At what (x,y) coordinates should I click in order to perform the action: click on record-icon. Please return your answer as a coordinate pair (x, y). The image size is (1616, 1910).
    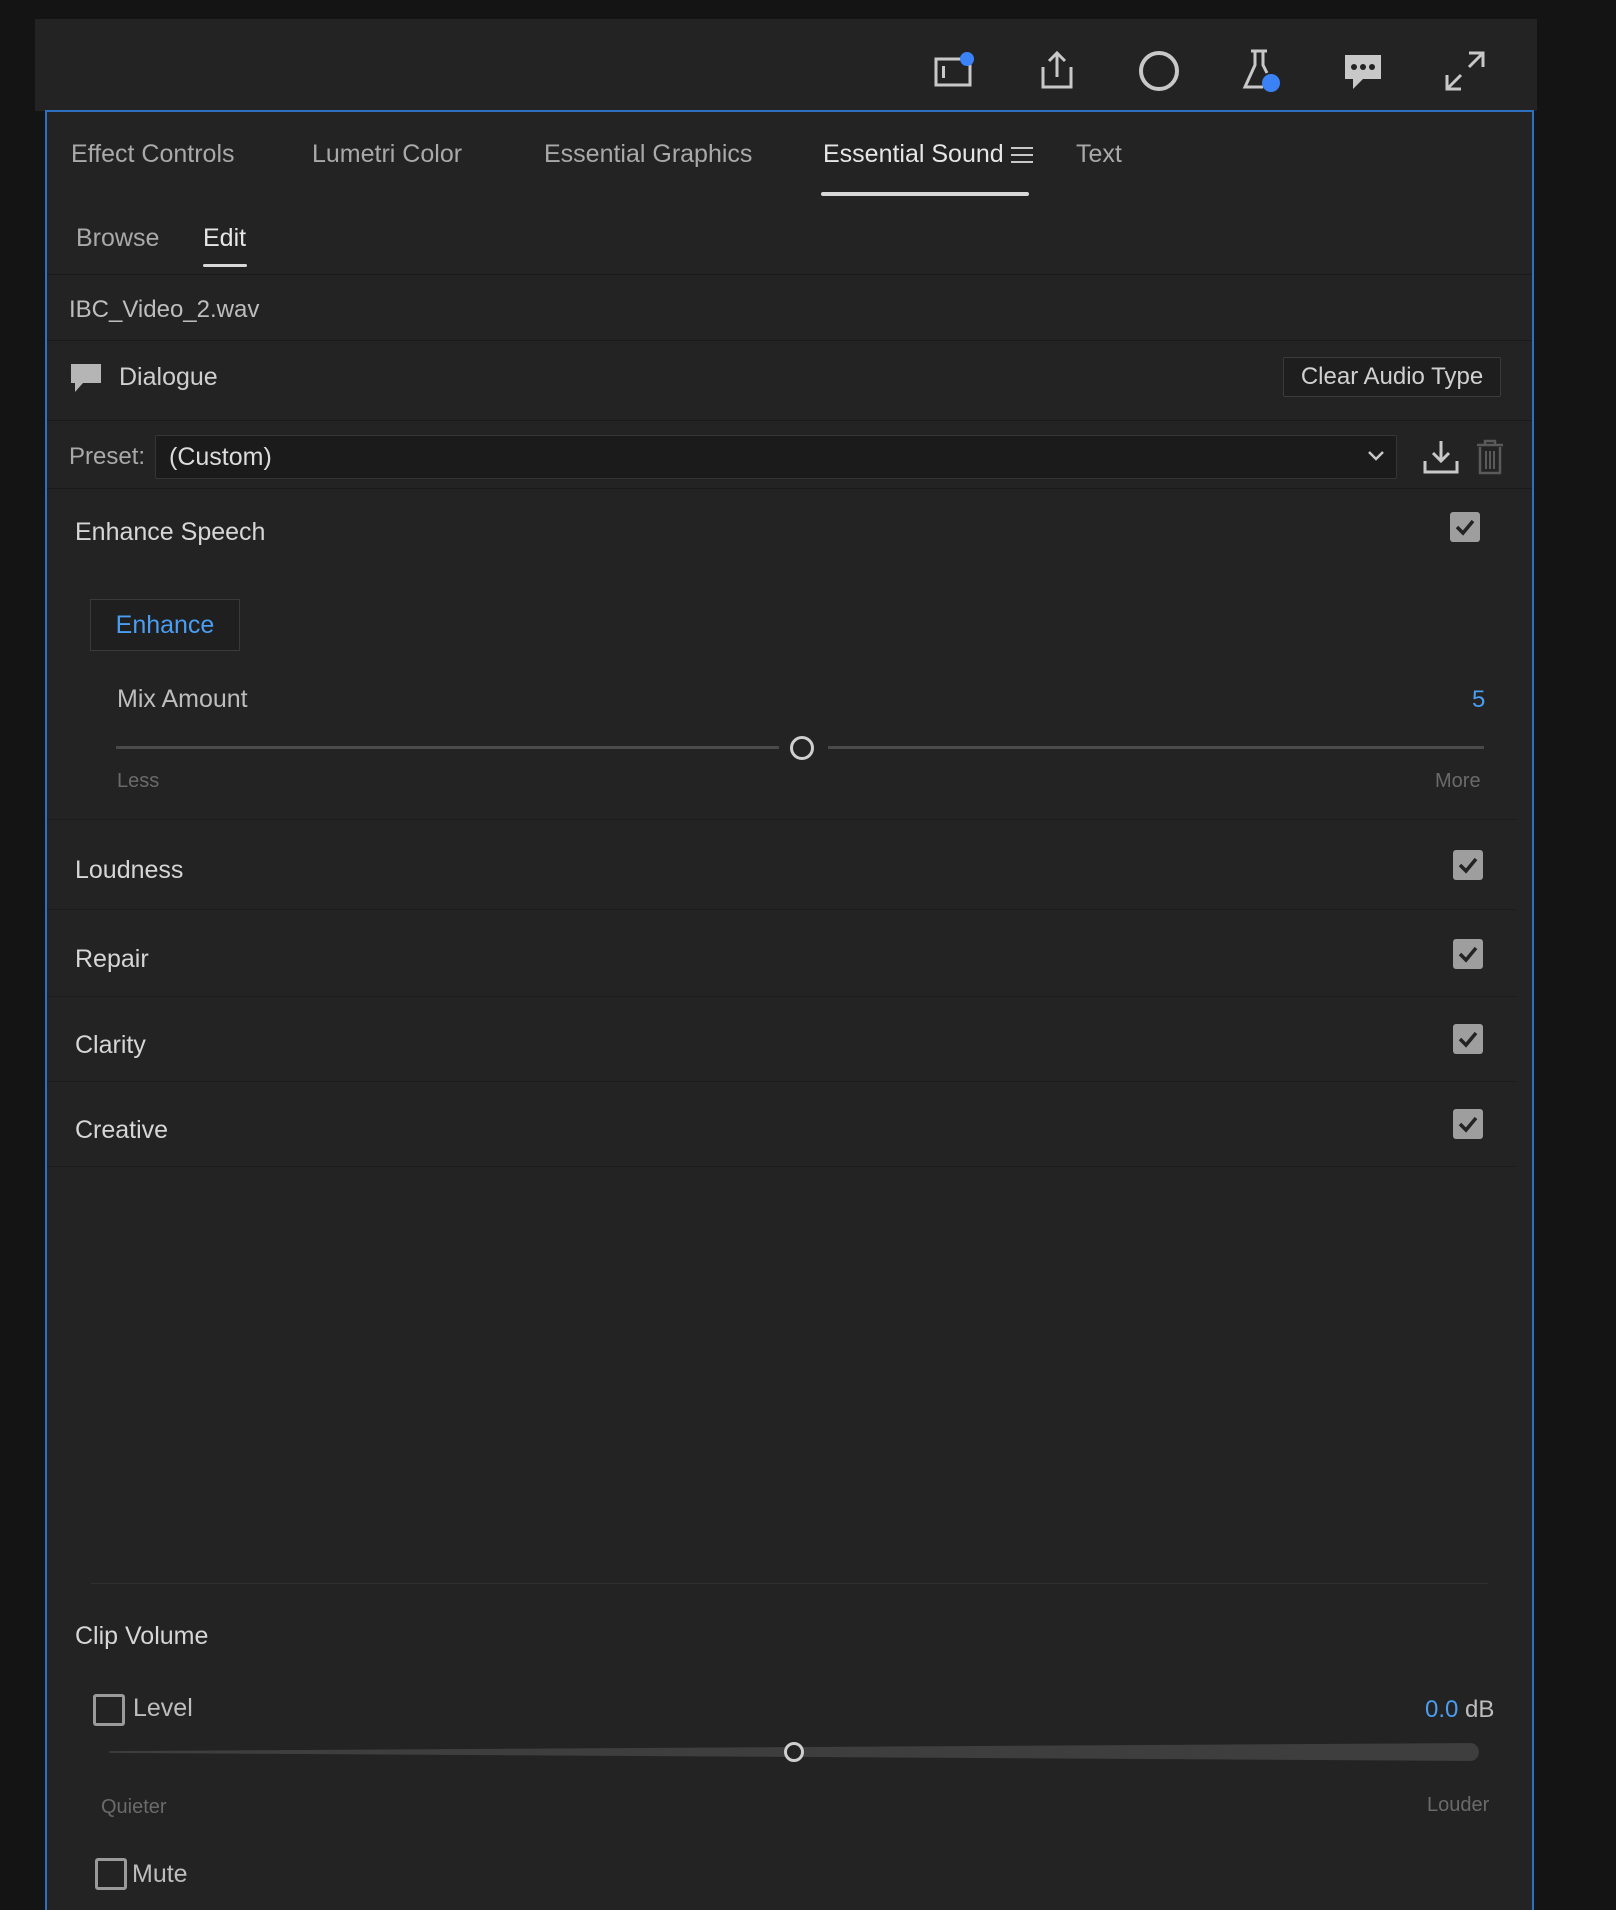
    Looking at the image, I should click on (1159, 71).